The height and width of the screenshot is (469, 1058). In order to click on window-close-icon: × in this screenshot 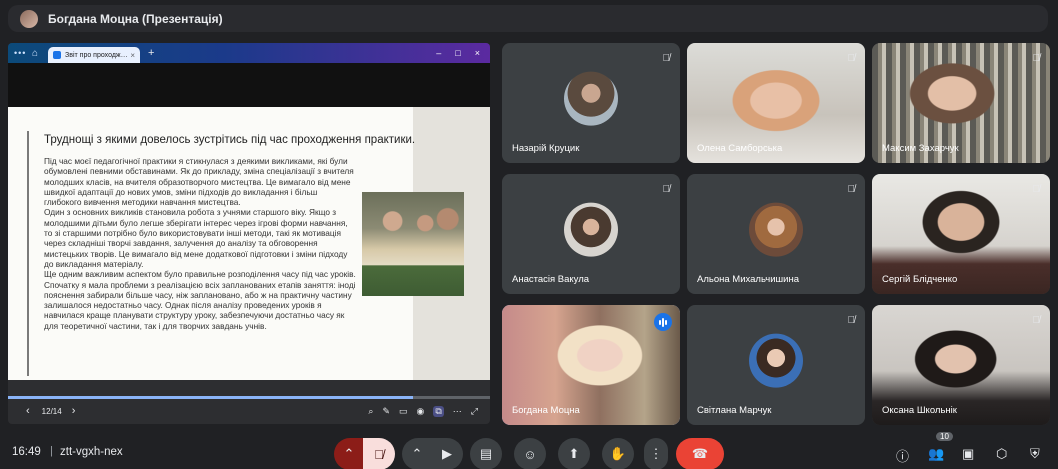, I will do `click(477, 53)`.